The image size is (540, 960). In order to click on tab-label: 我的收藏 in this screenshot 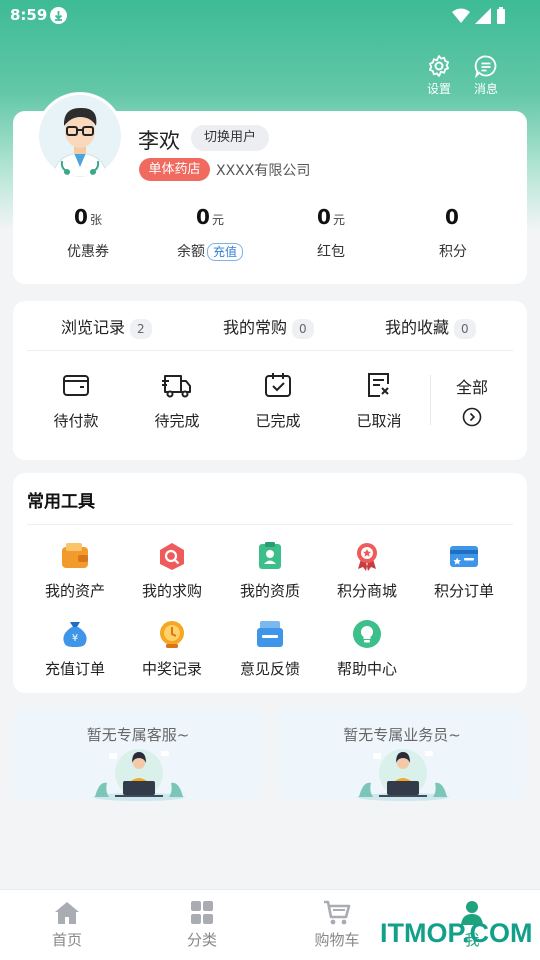, I will do `click(417, 327)`.